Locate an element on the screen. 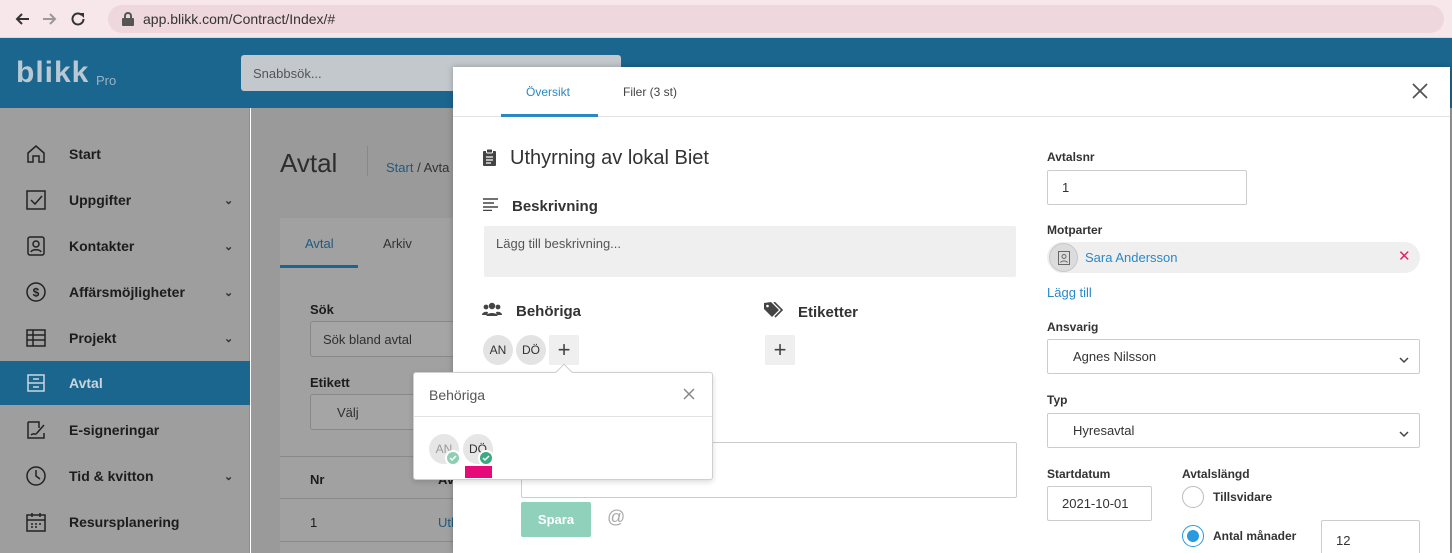 This screenshot has width=1452, height=553. sidebar-item-uppgifter: Uppgifter ⌄ is located at coordinates (125, 200).